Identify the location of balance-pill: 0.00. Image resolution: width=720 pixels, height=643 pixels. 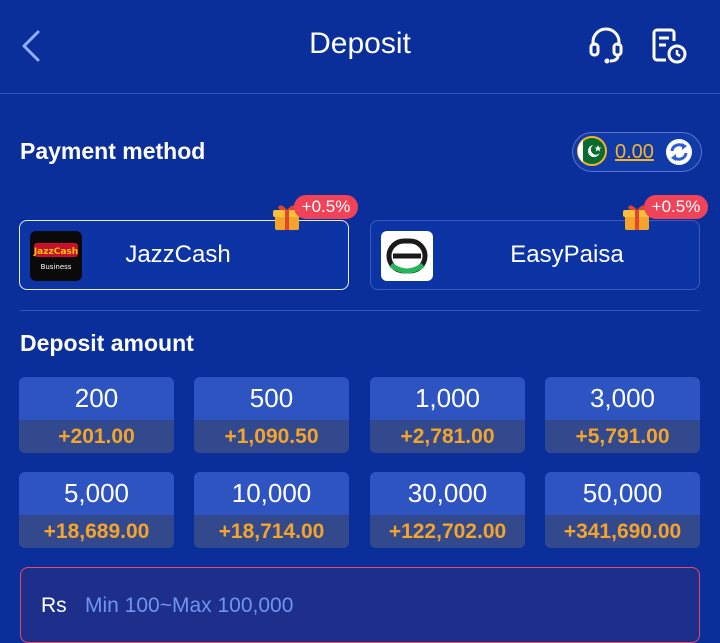
(637, 152).